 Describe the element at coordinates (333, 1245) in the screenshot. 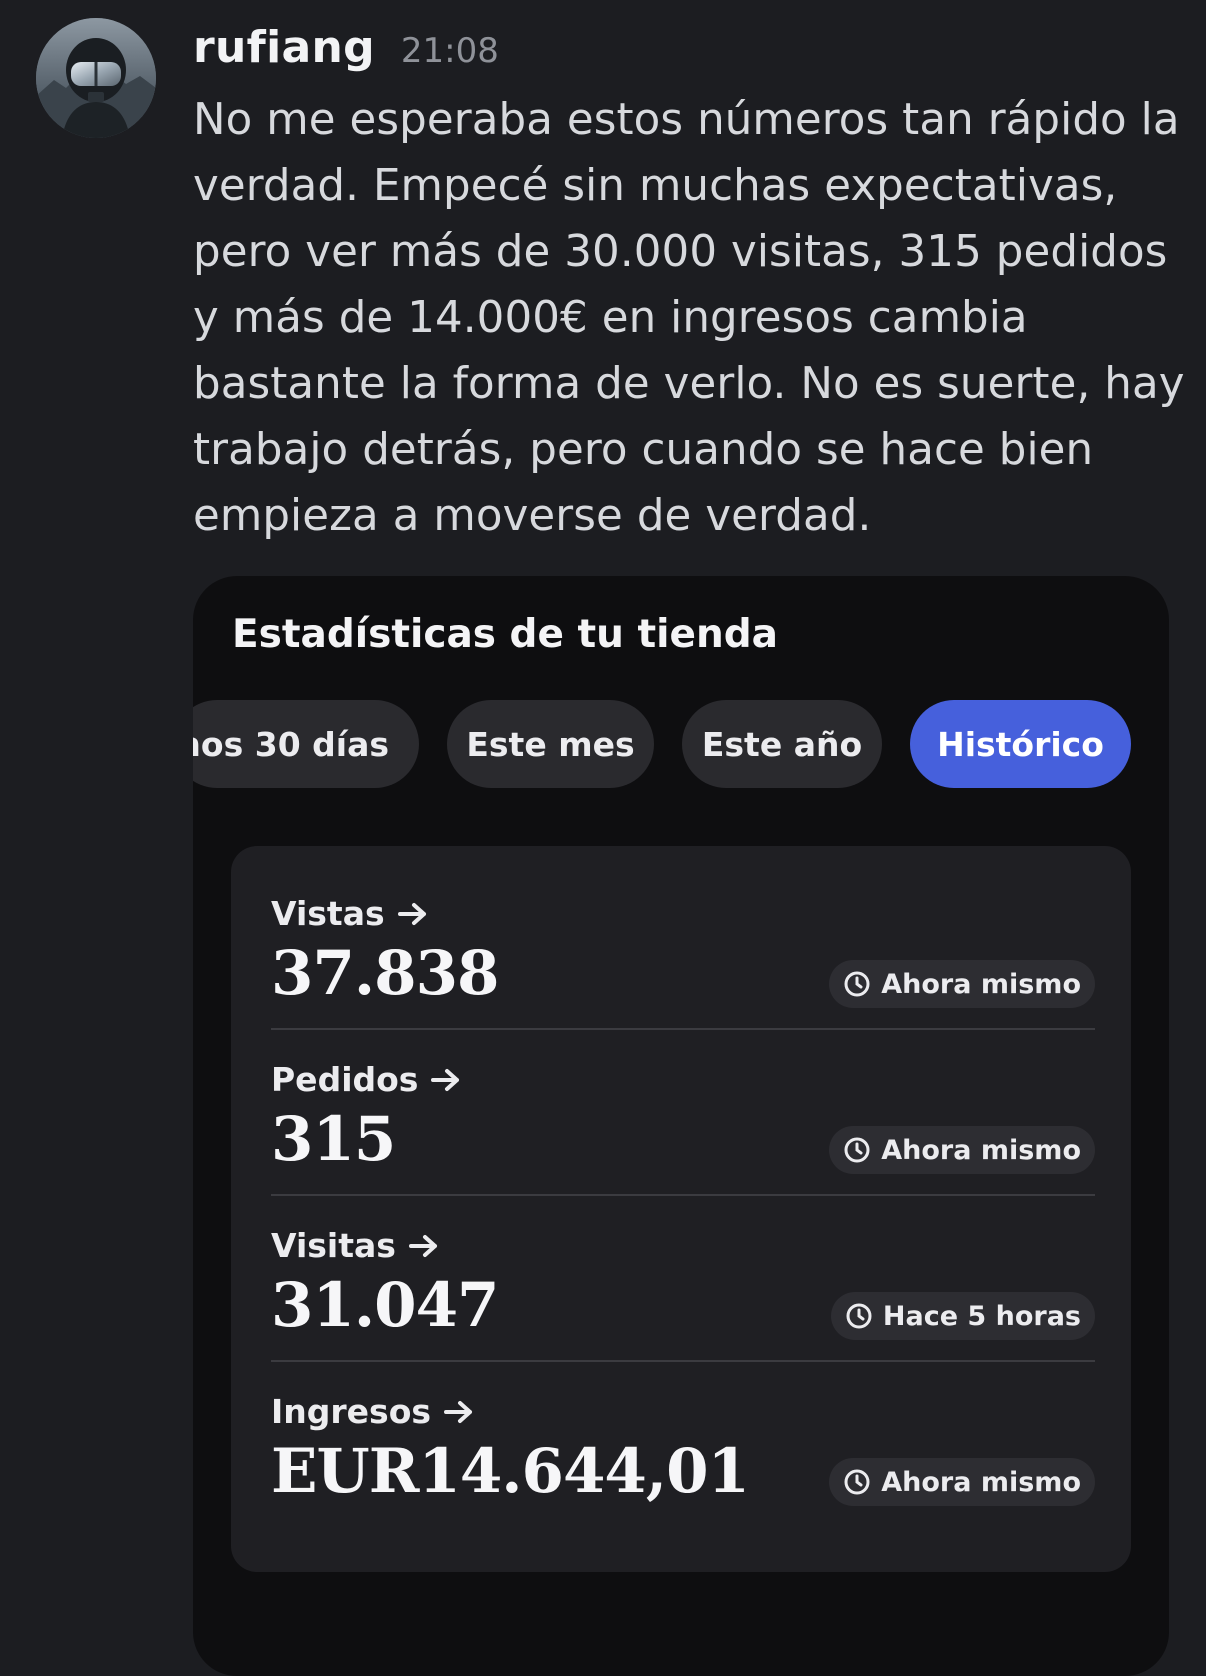

I see `stat-label-text: Visitas` at that location.